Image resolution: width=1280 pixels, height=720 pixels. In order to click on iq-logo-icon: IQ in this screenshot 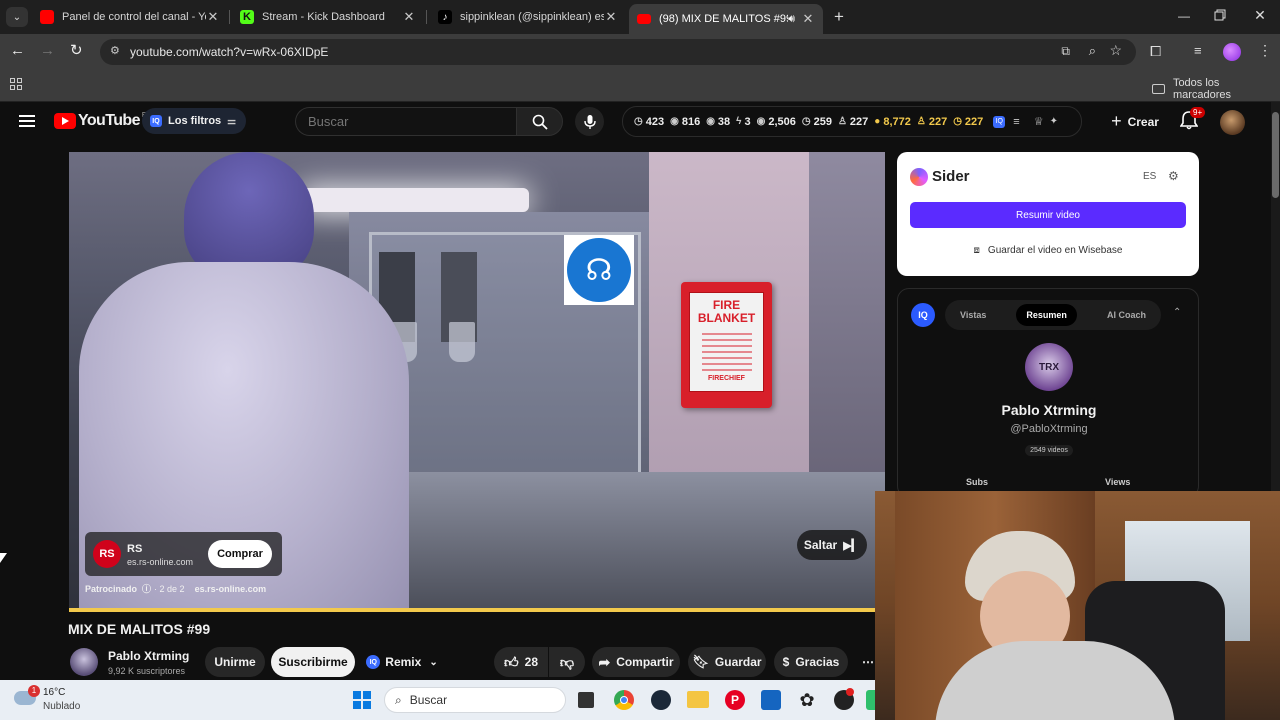, I will do `click(999, 121)`.